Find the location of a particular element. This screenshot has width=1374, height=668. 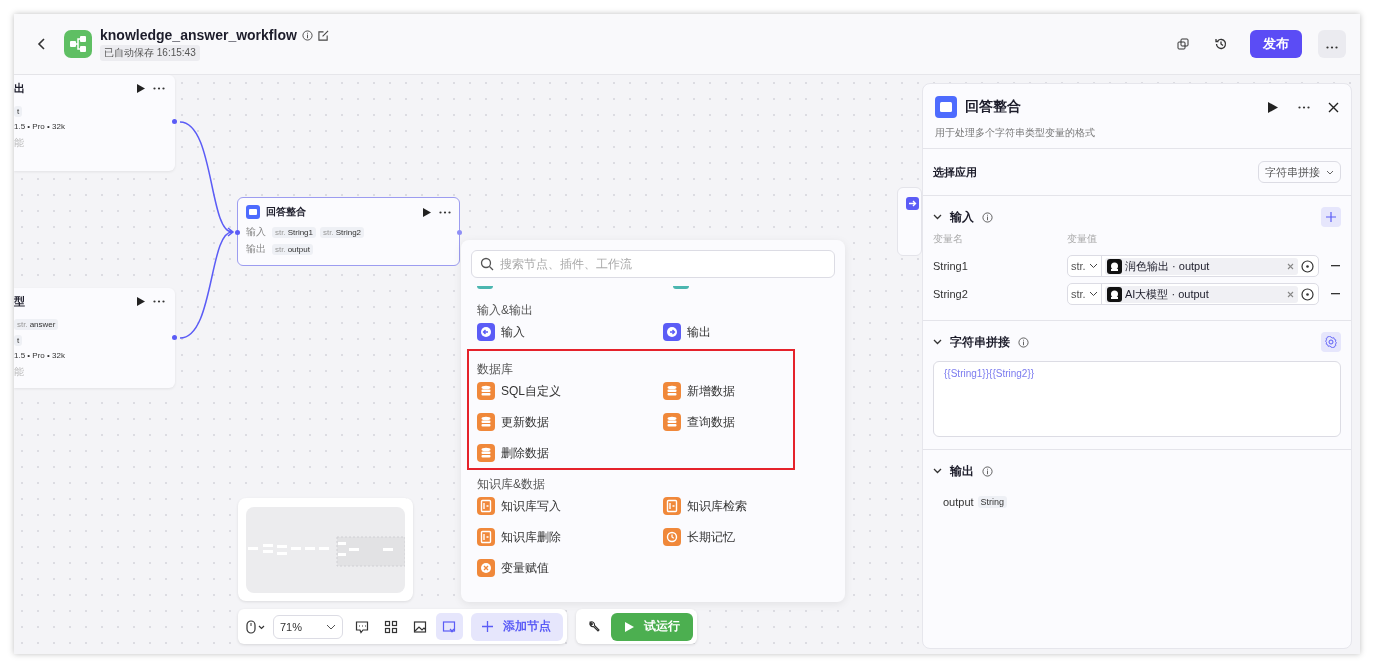

output-node-icon is located at coordinates (912, 203).